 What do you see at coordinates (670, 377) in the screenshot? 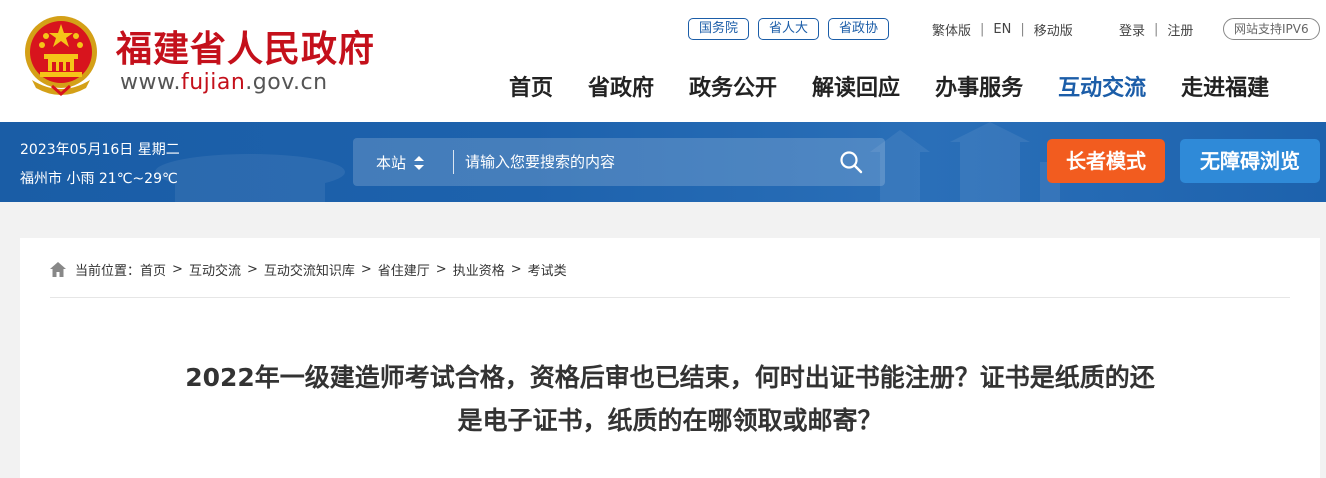
I see `article-title-line-1: 2022年一级建造师考试合格，资格后审也已结束，何时出证书能注册？证书是纸质的还` at bounding box center [670, 377].